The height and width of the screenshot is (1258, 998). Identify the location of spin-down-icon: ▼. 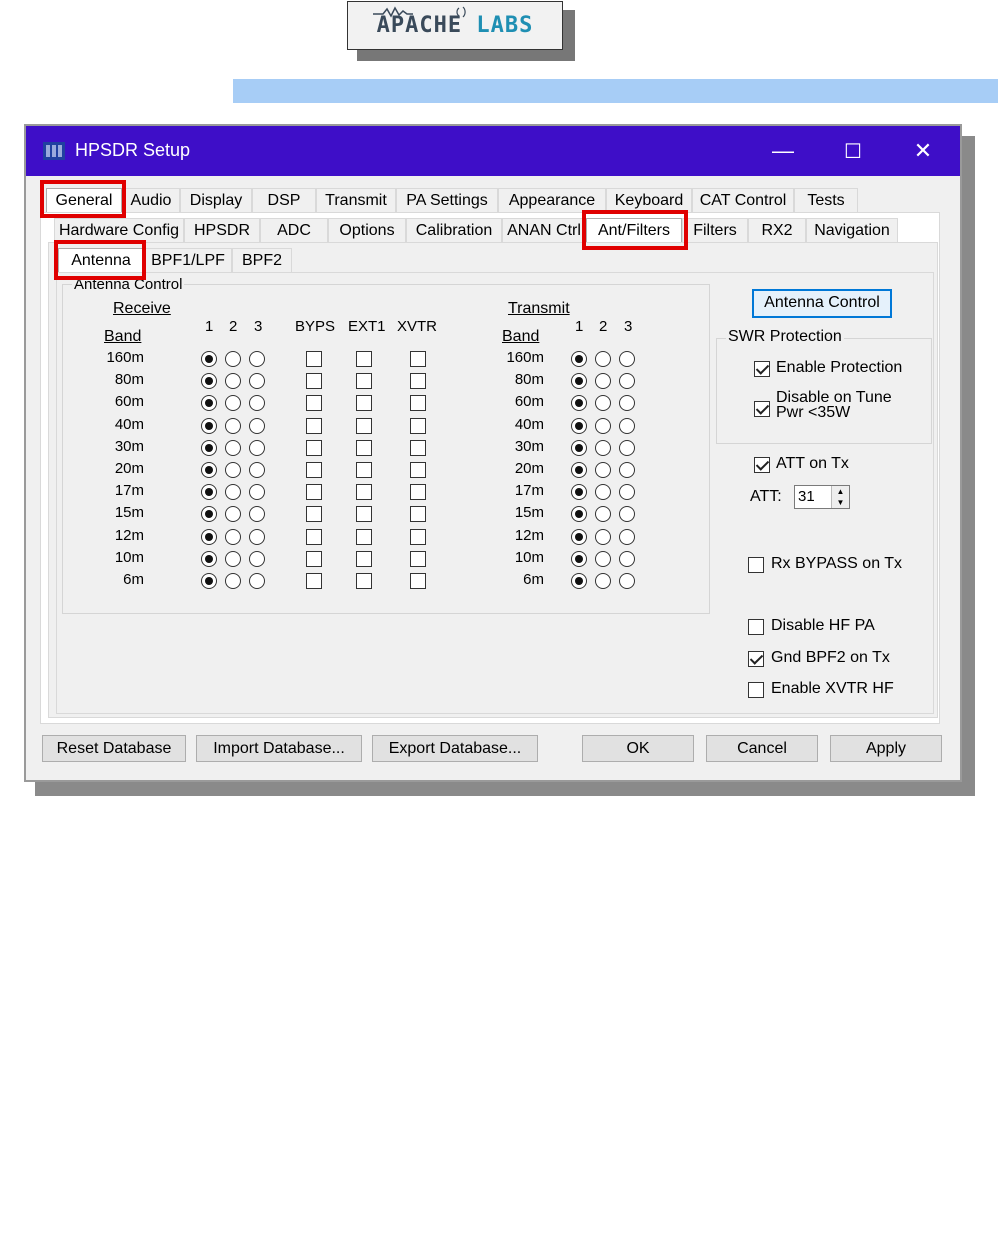
(840, 502).